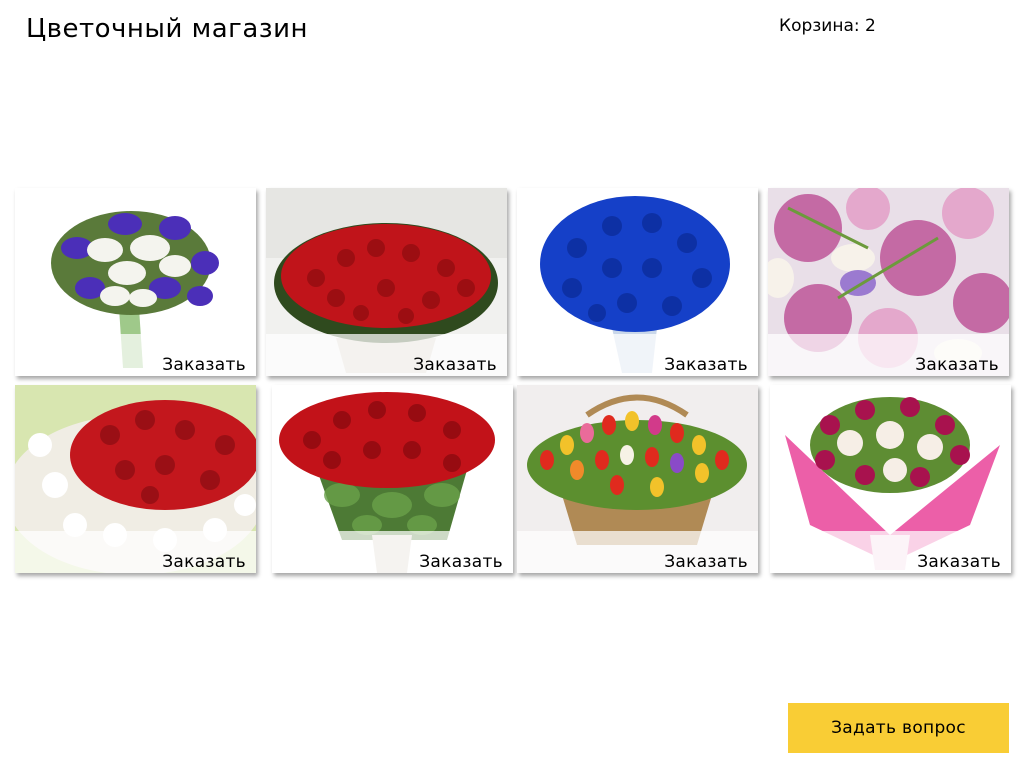 Image resolution: width=1024 pixels, height=768 pixels. What do you see at coordinates (898, 728) in the screenshot?
I see `ask-question-button: Задать вопрос` at bounding box center [898, 728].